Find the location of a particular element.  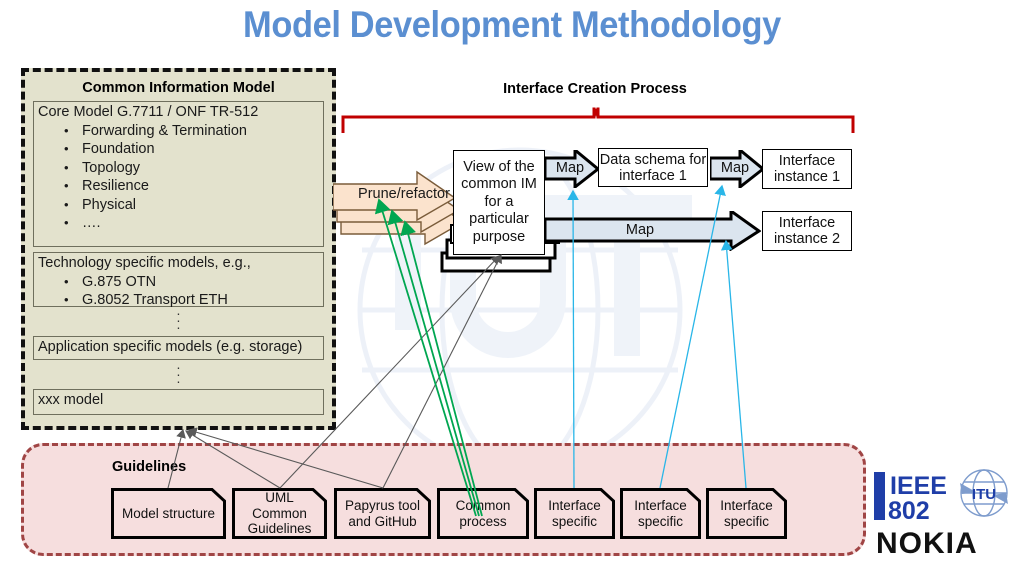

guideline-note-interface-specific-2: Interface specific is located at coordinates (660, 513).